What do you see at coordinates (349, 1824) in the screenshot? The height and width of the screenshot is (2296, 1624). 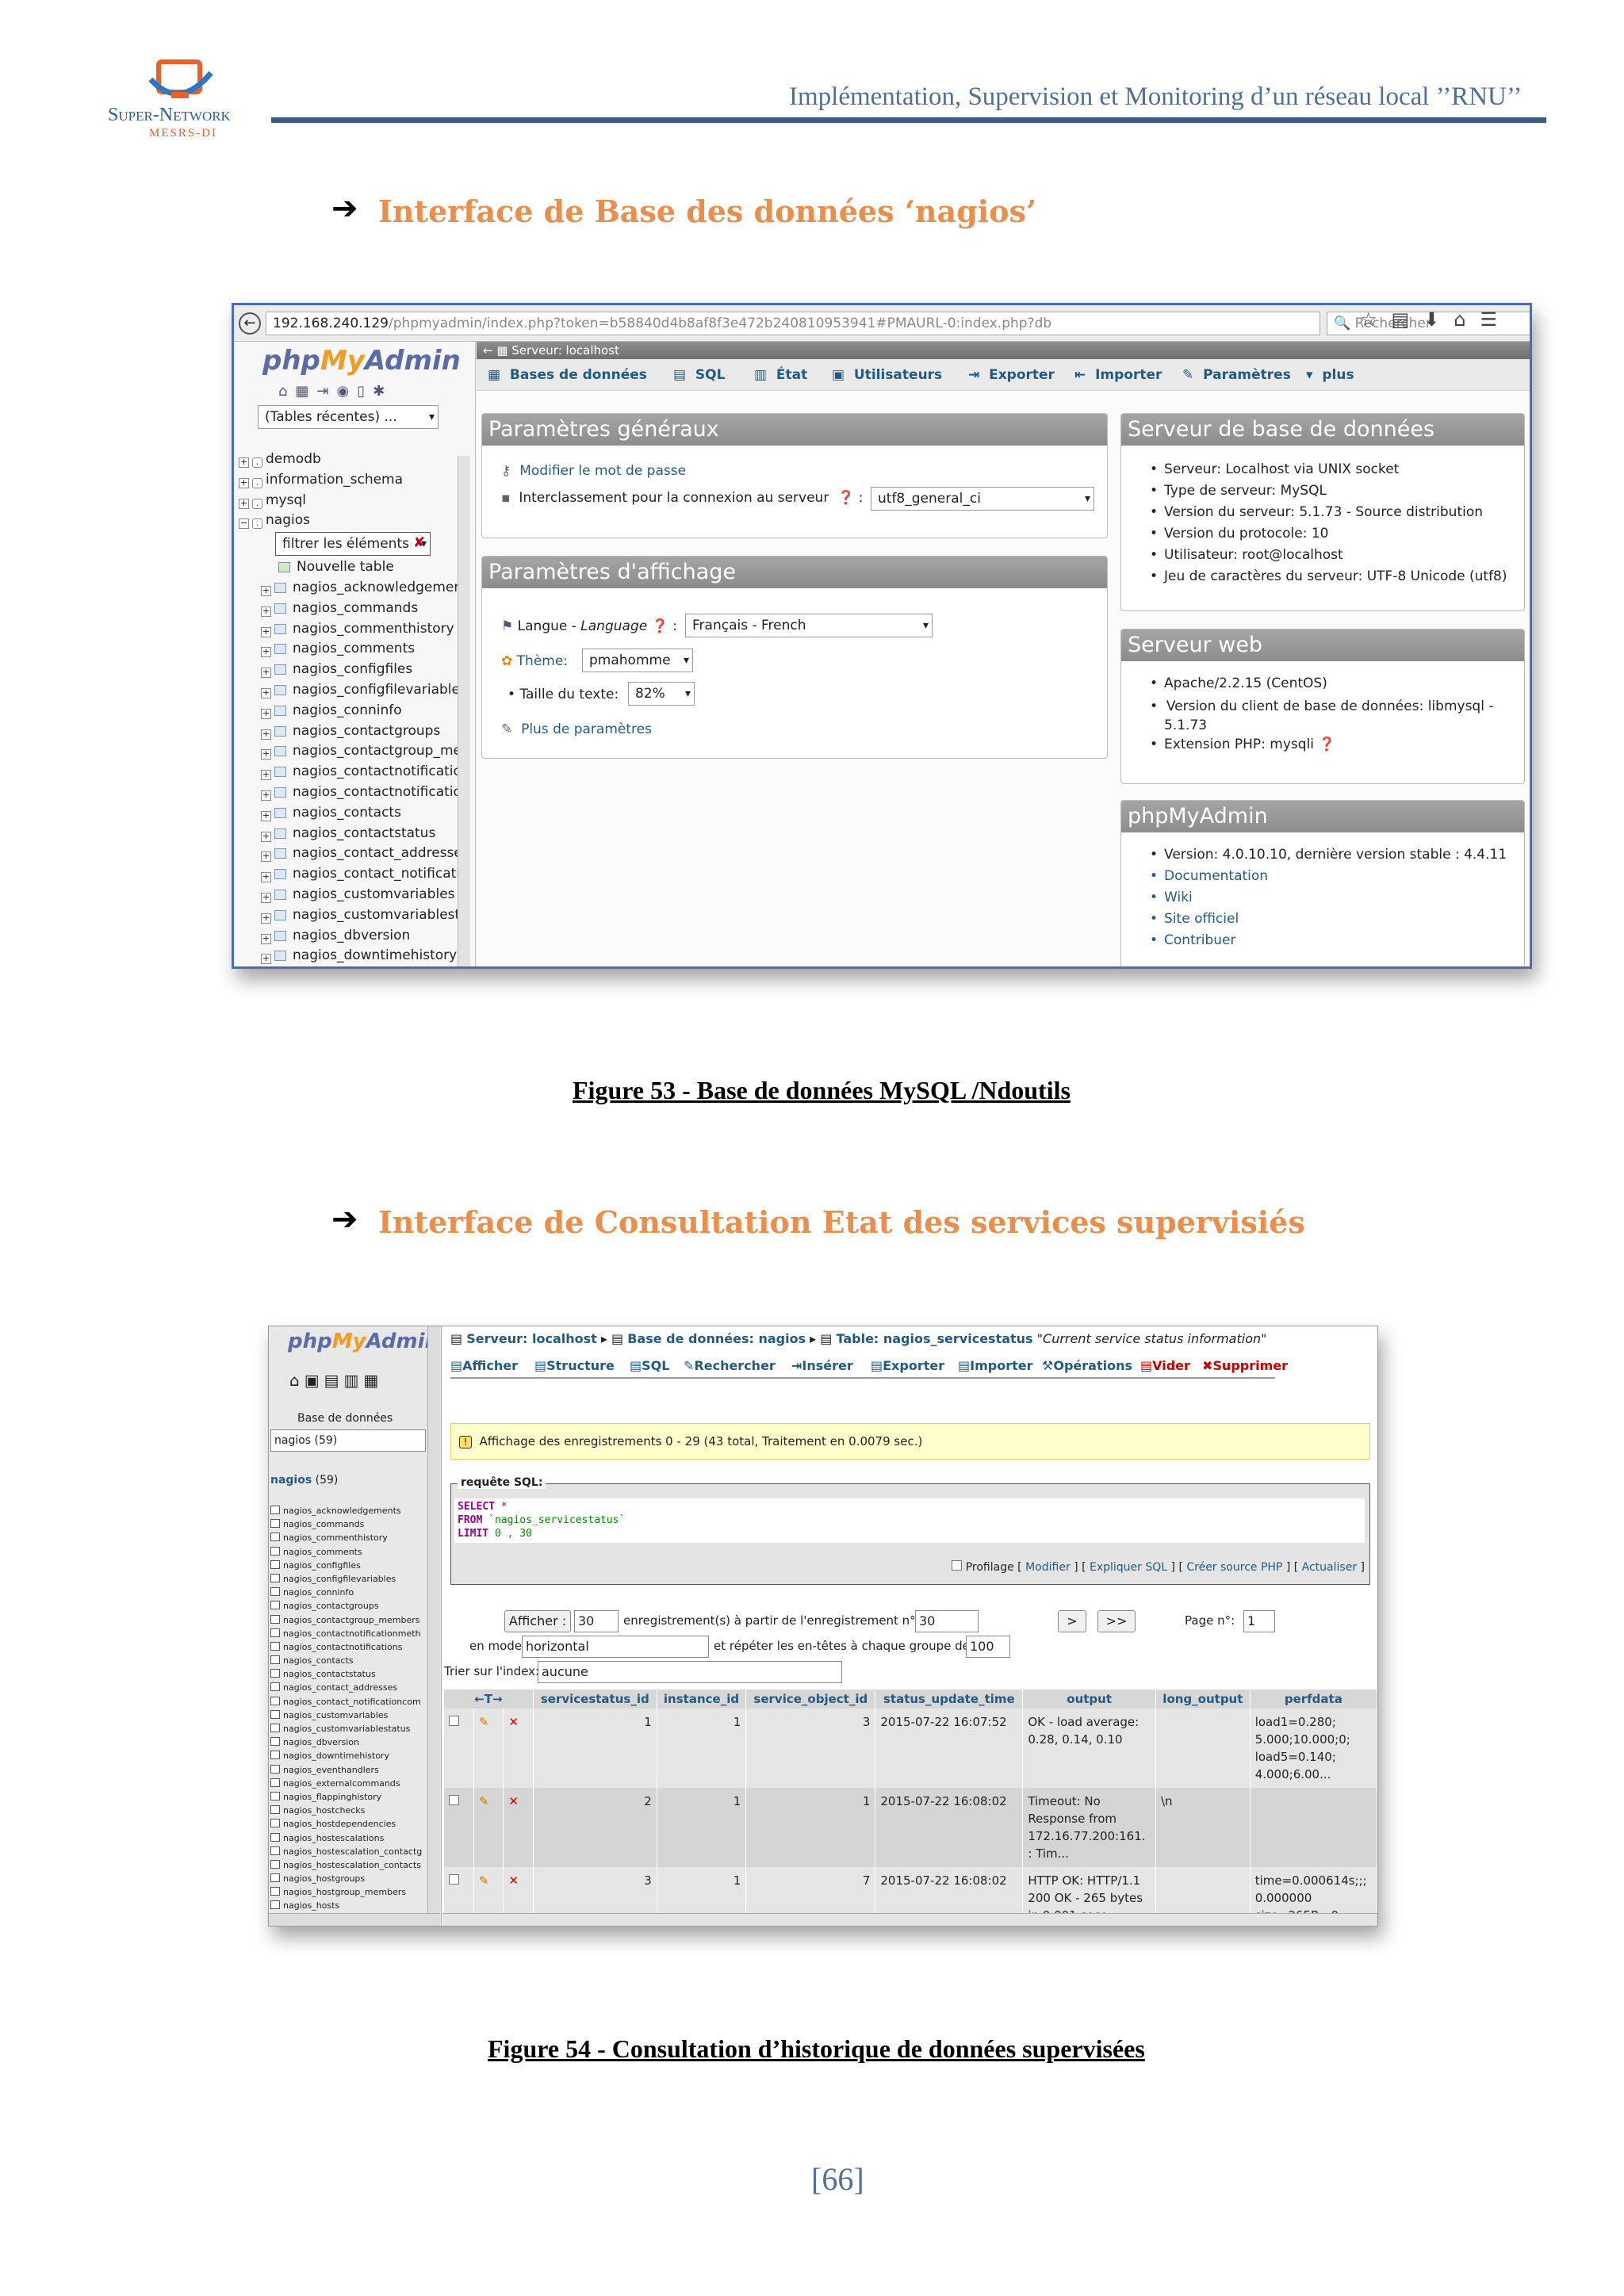 I see `sidebar-table-item: nagios_hostdependencies` at bounding box center [349, 1824].